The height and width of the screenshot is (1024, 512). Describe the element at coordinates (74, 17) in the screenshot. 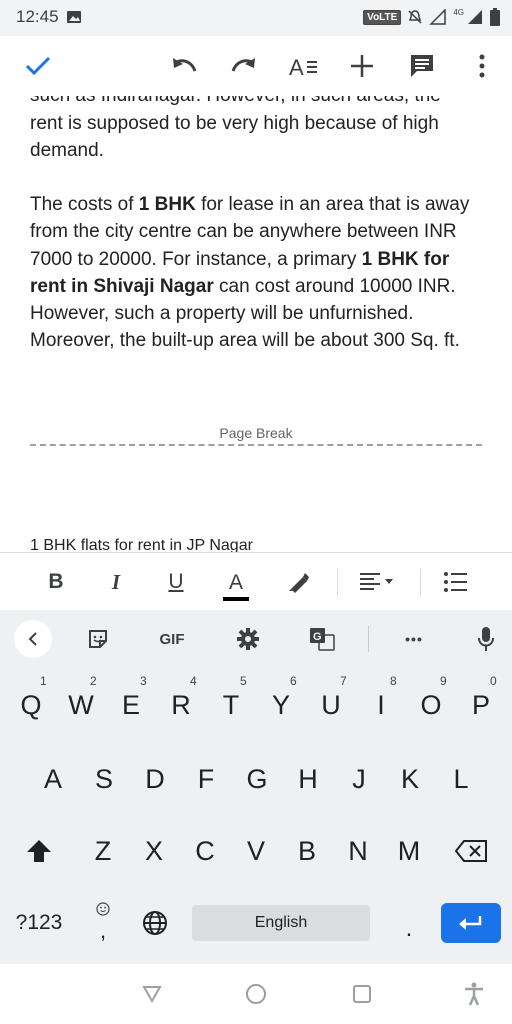

I see `image-notification-icon` at that location.